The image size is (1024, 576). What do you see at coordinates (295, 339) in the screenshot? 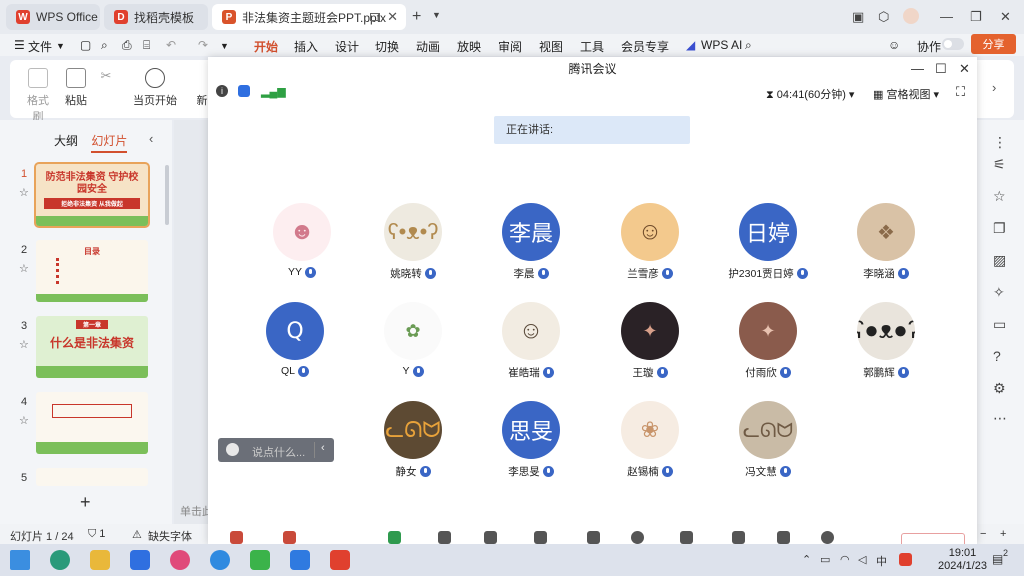
I see `participant-tile: Q QL` at bounding box center [295, 339].